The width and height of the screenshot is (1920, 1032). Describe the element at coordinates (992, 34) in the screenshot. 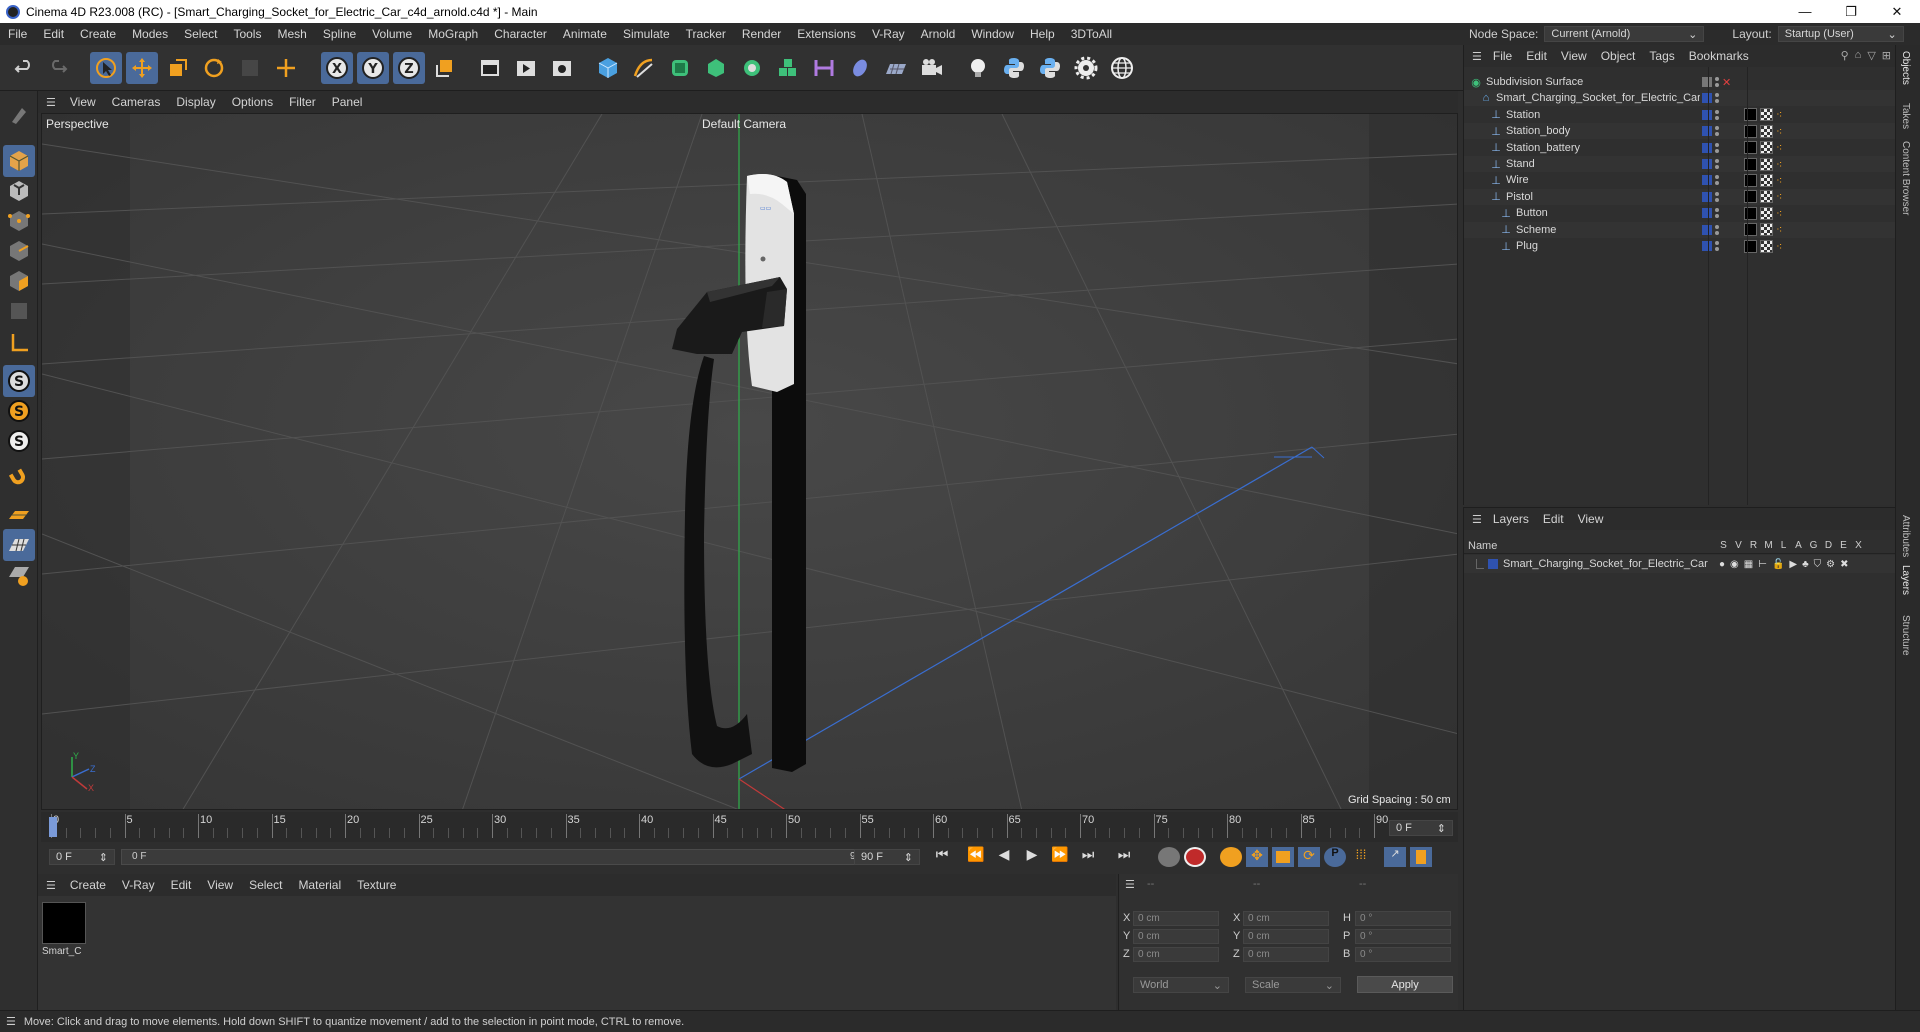

I see `menu-window: Window` at that location.